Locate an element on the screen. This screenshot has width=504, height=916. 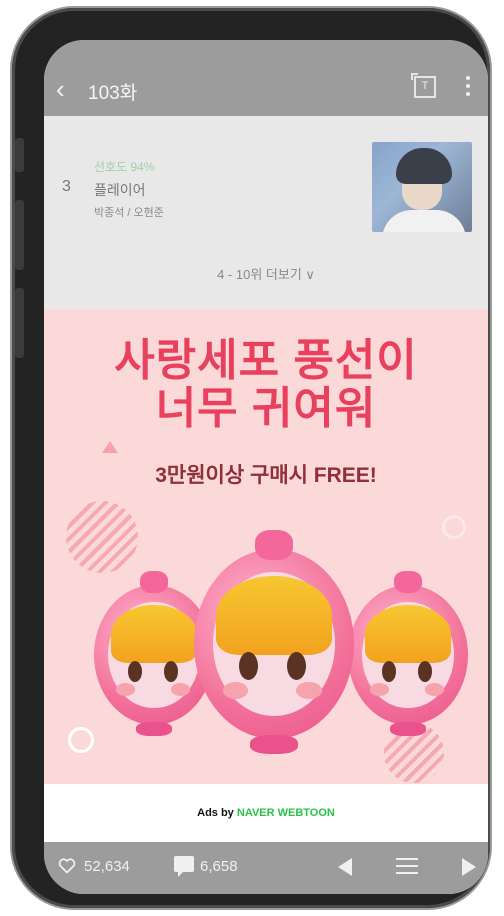
heart-icon is located at coordinates (67, 866).